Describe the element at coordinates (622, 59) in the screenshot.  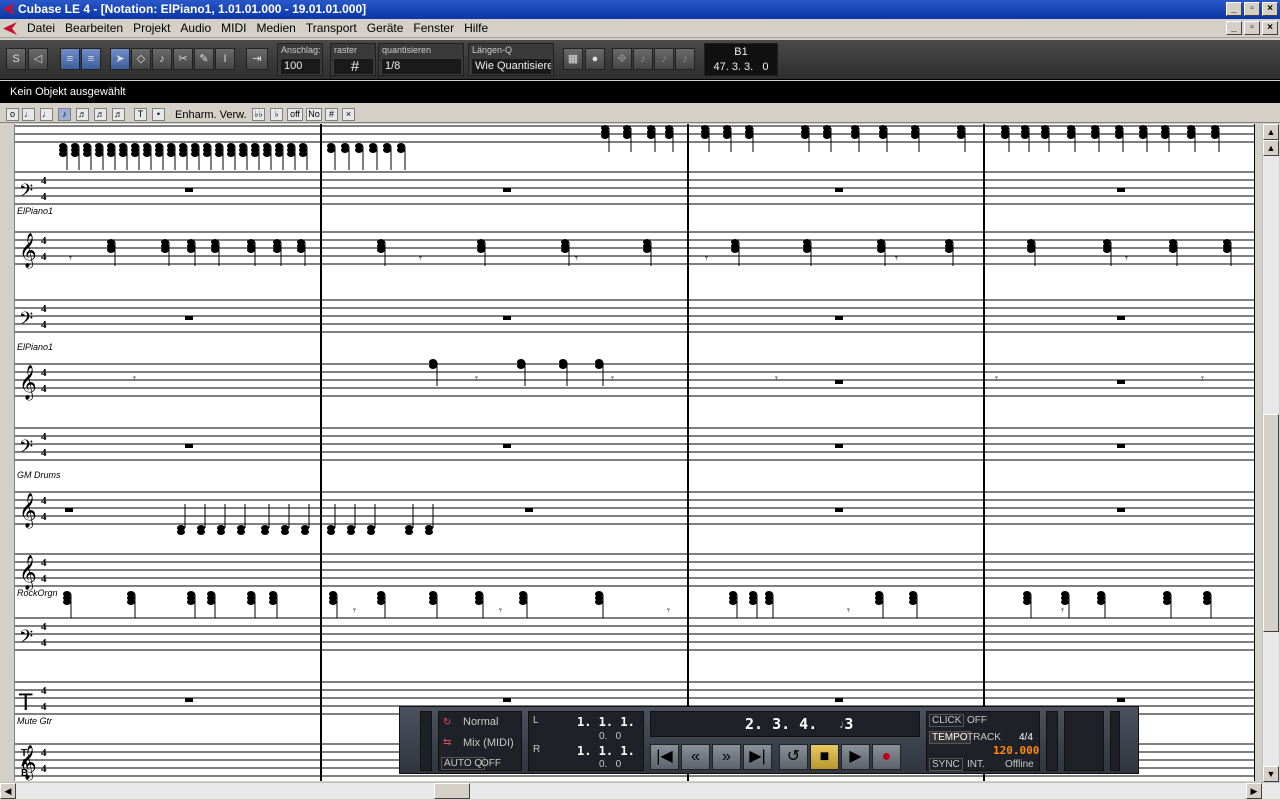
I see `move-insert-icon: ✥` at that location.